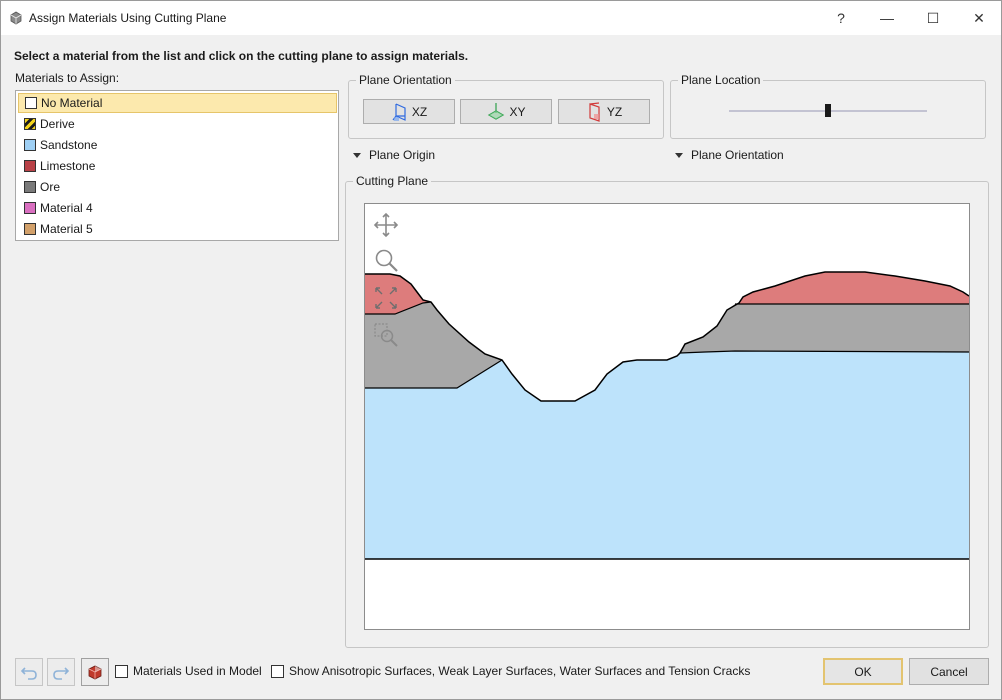 This screenshot has width=1002, height=700. Describe the element at coordinates (737, 155) in the screenshot. I see `plane-orientation-expander-label: Plane Orientation` at that location.